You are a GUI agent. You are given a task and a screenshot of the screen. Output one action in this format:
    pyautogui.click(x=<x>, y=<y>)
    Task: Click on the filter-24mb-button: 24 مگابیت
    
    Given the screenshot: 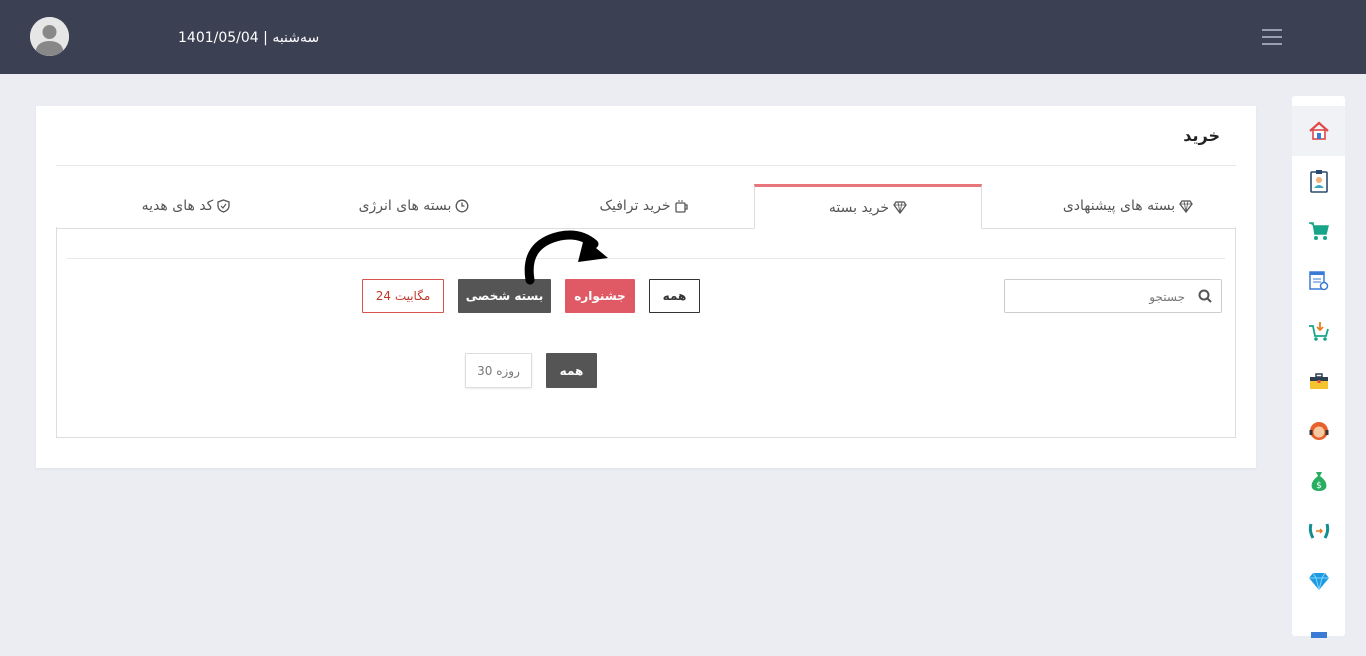 What is the action you would take?
    pyautogui.click(x=403, y=296)
    